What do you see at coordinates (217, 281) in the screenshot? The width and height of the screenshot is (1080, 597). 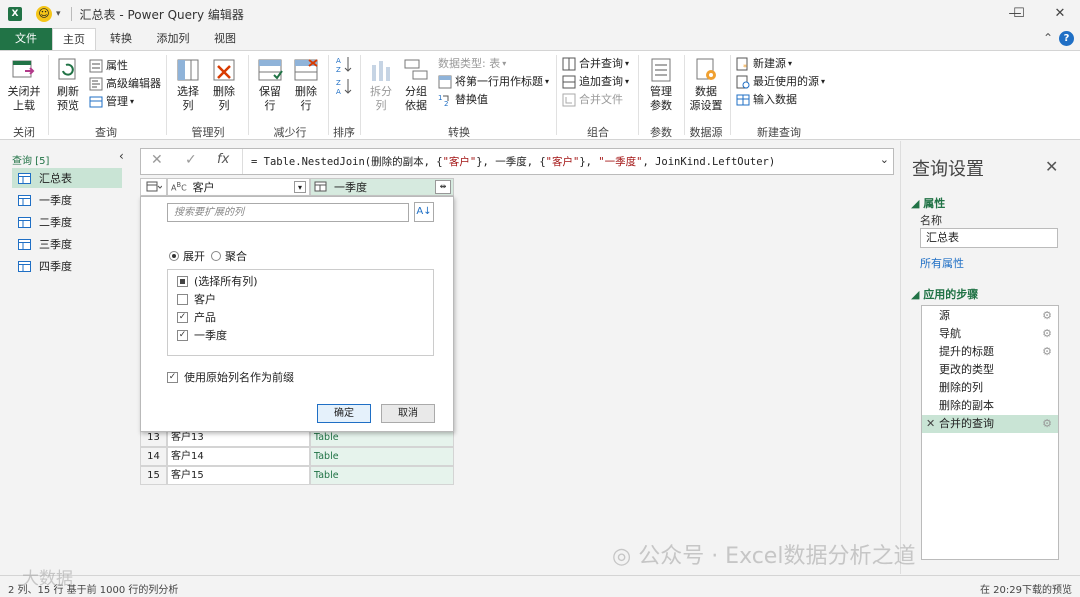 I see `column-checkbox: (选择所有列)` at bounding box center [217, 281].